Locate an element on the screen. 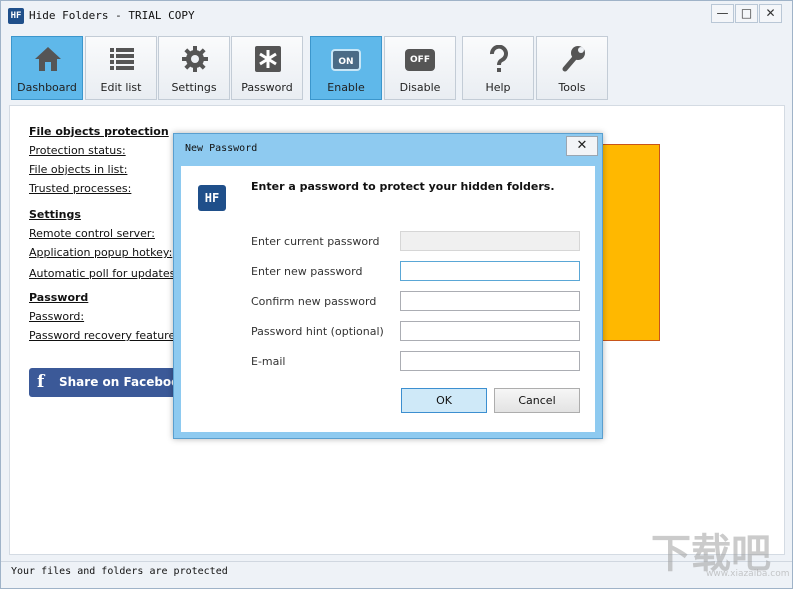 This screenshot has width=793, height=589. question-icon is located at coordinates (499, 58).